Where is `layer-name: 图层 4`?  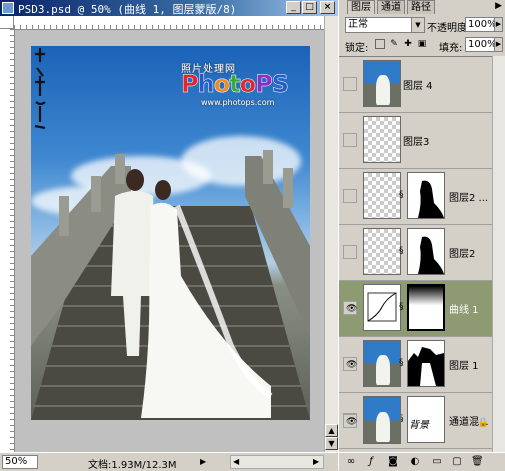 layer-name: 图层 4 is located at coordinates (418, 84).